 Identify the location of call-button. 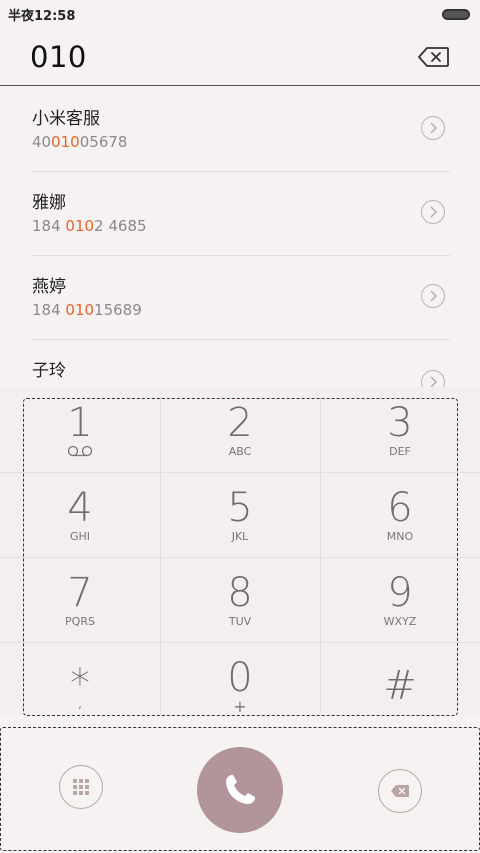
(240, 790).